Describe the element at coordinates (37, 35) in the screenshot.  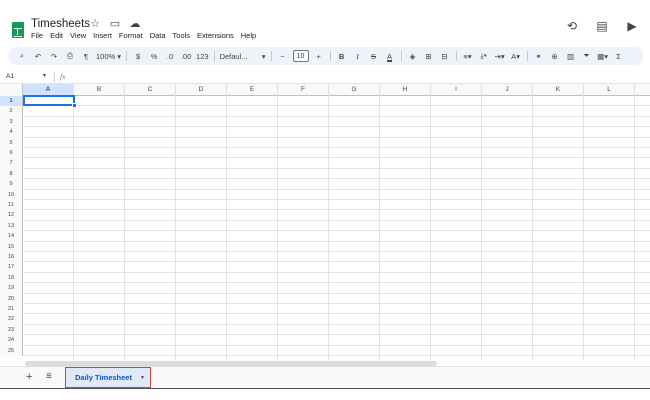
I see `menu-file: File` at that location.